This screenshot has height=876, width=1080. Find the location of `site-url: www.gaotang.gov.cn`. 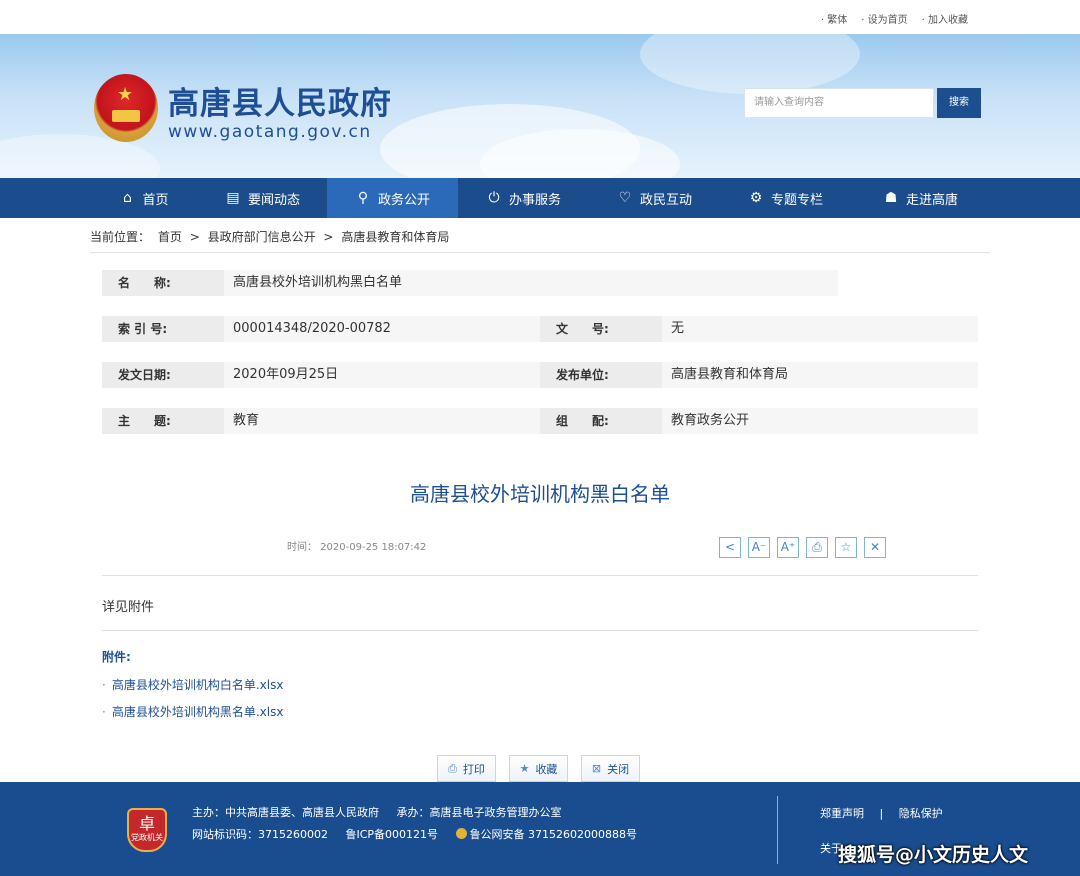

site-url: www.gaotang.gov.cn is located at coordinates (270, 132).